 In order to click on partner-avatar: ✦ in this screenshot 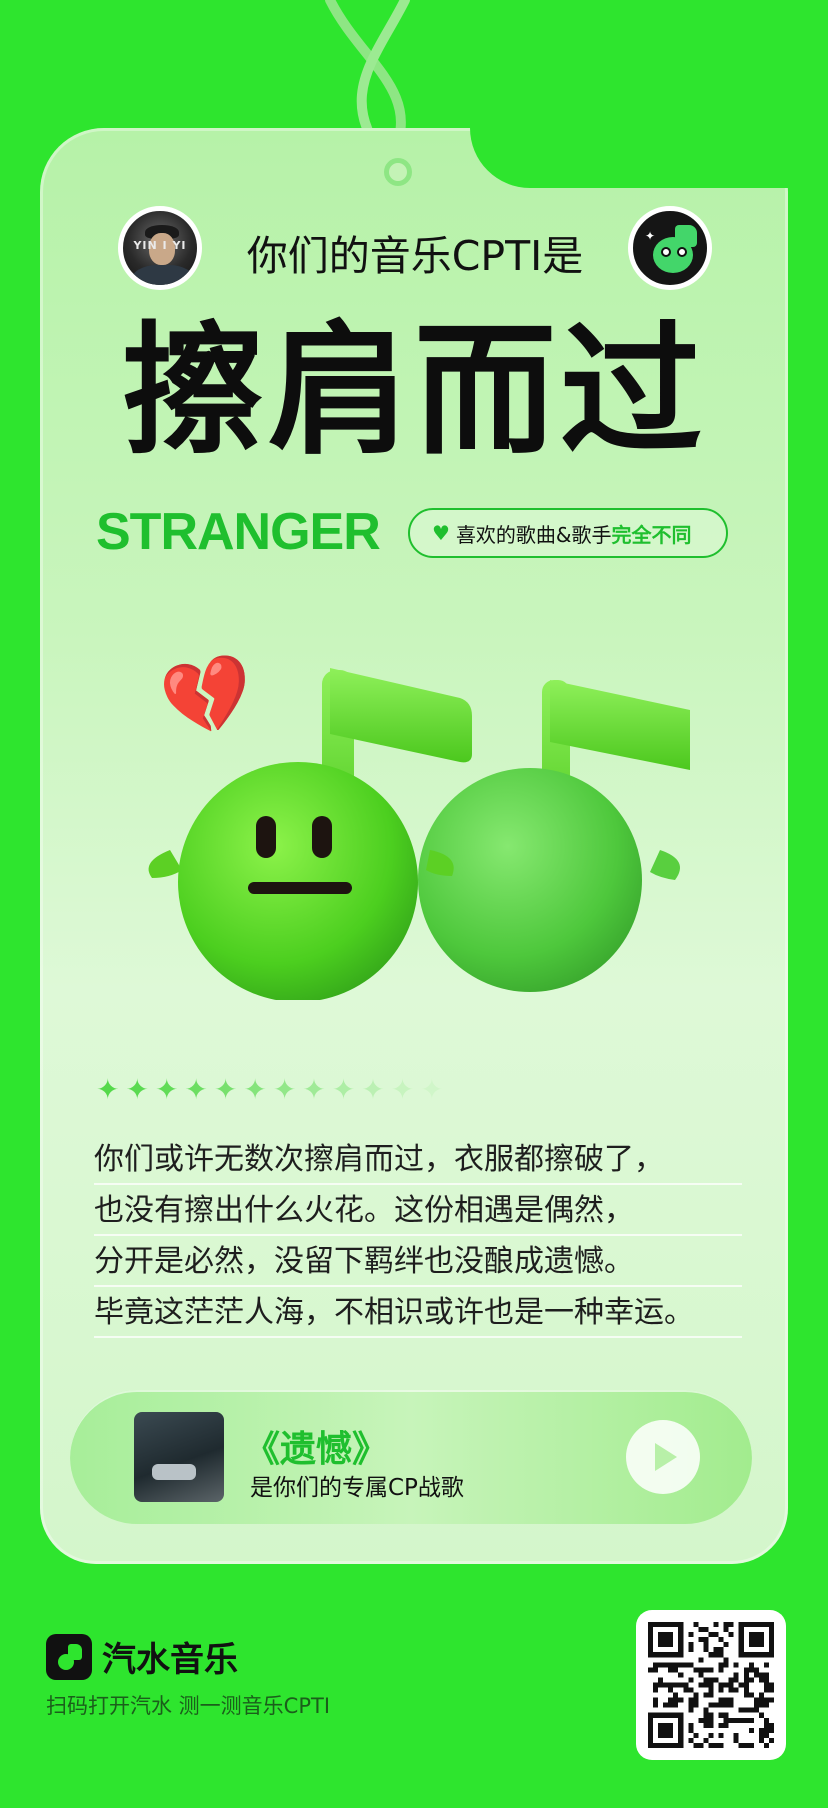, I will do `click(670, 248)`.